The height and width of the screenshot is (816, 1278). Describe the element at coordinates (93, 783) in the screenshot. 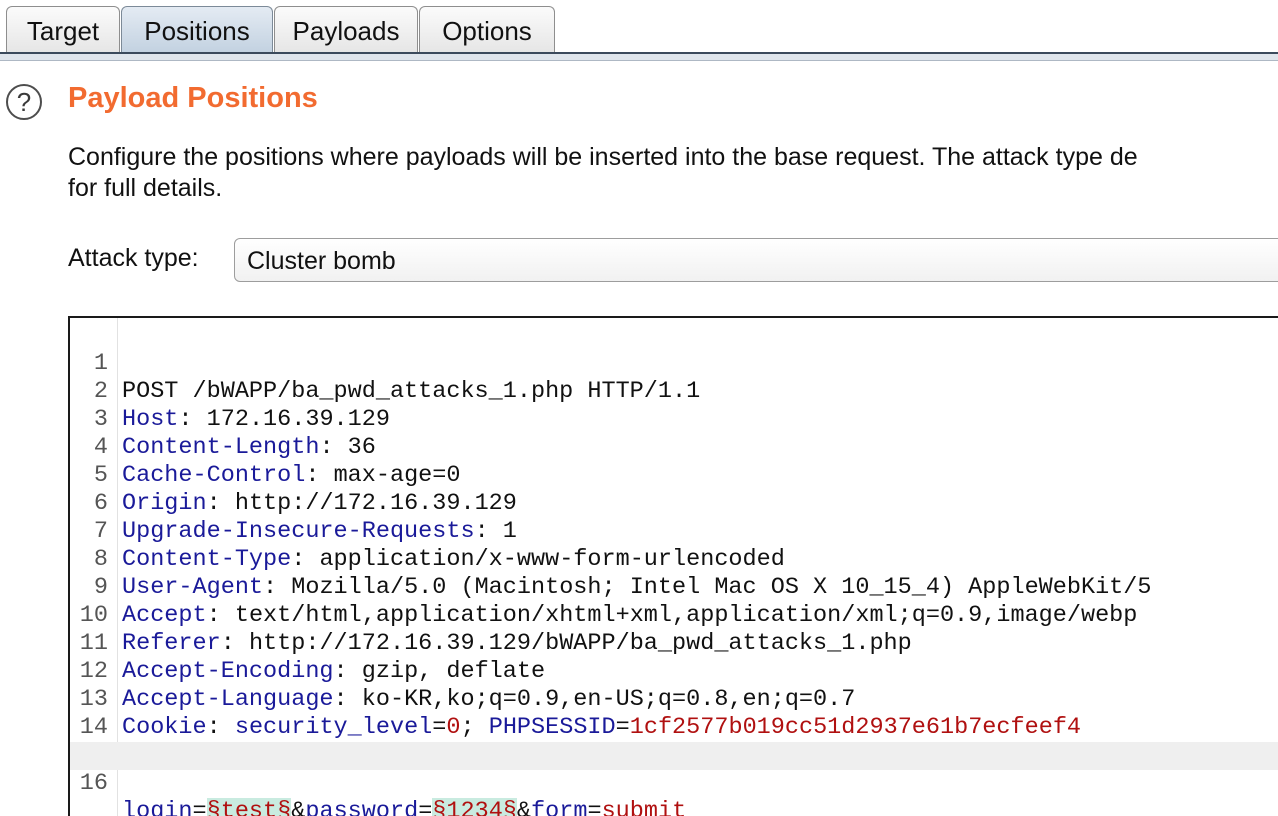

I see `line-number: 16` at that location.